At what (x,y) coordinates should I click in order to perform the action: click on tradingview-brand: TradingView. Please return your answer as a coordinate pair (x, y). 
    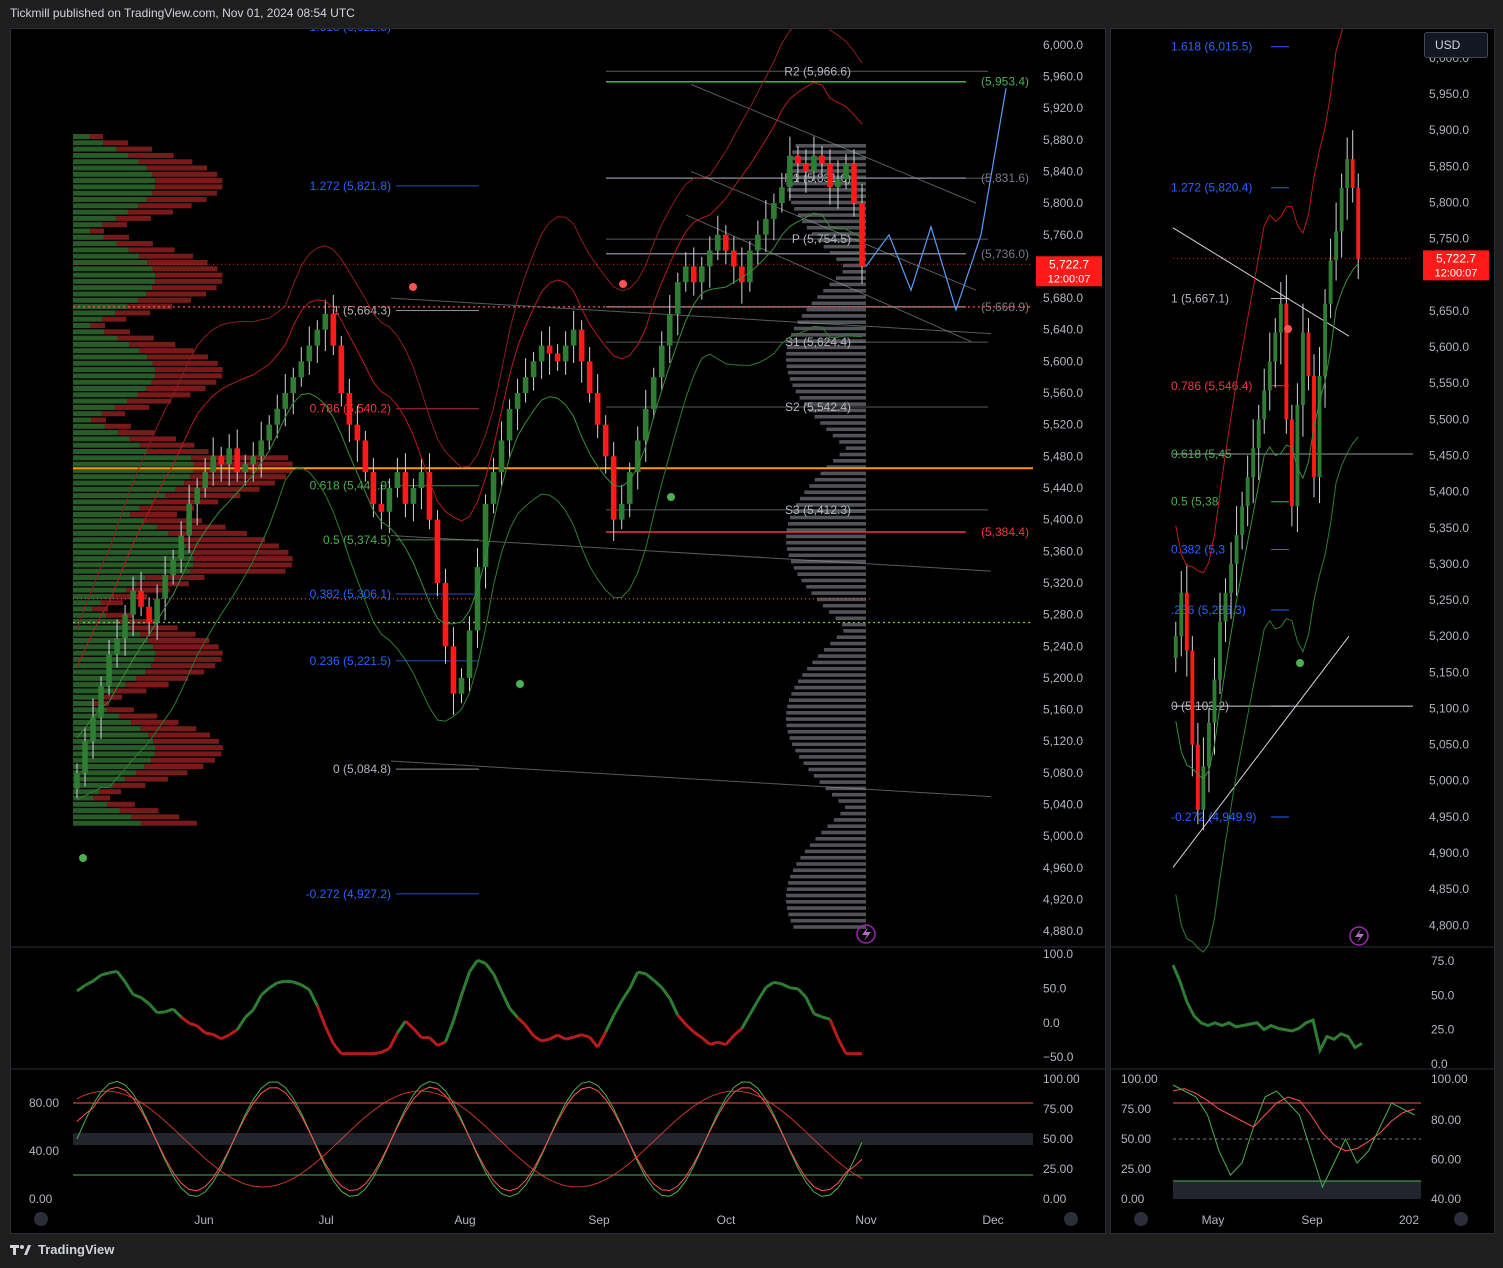
    Looking at the image, I should click on (62, 1249).